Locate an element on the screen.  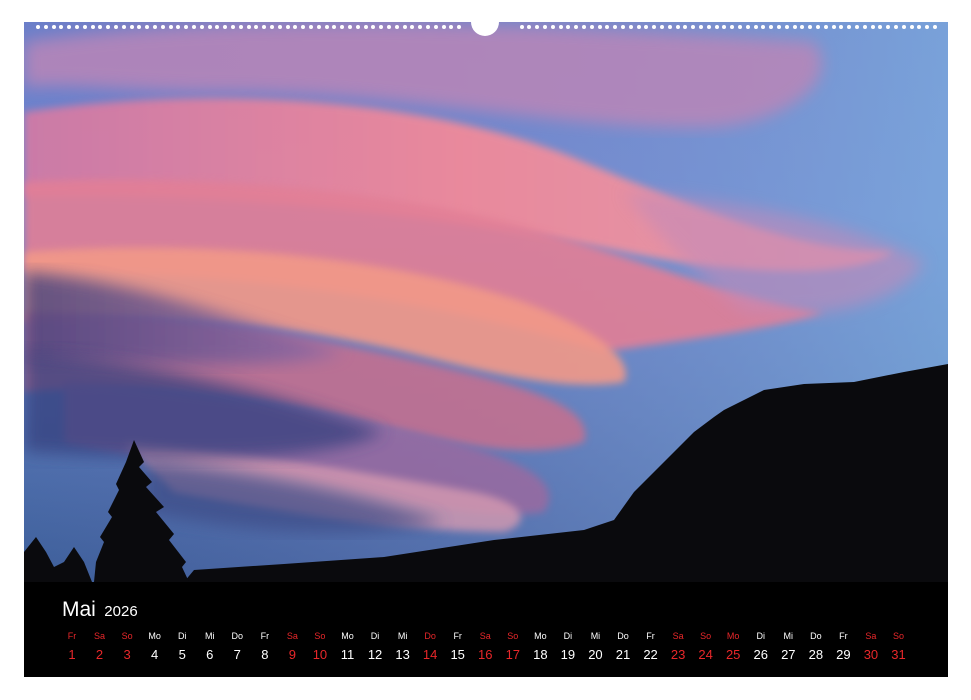
day-number: 22 is located at coordinates (650, 654).